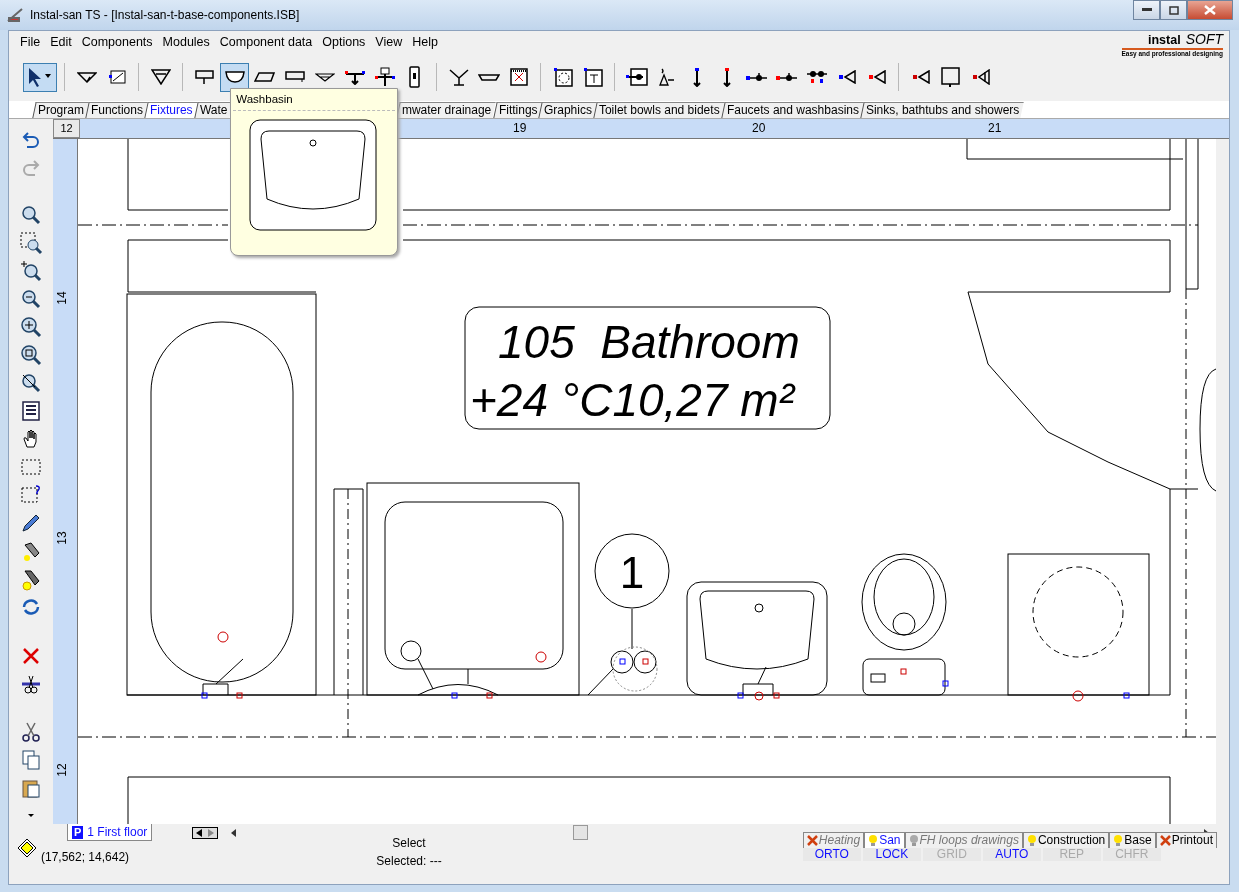  I want to click on menu-item: Help, so click(425, 42).